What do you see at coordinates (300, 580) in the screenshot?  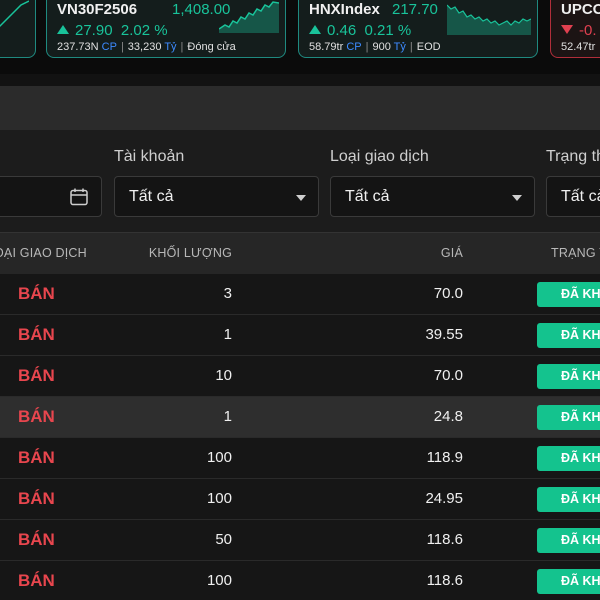 I see `table-row: BÁN 100 118.6 ĐÃ KHO` at bounding box center [300, 580].